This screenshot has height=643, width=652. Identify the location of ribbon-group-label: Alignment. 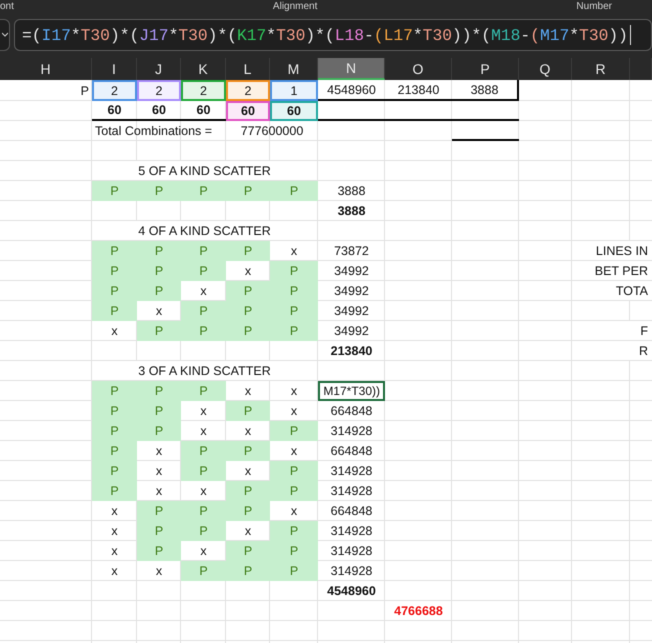
(295, 7).